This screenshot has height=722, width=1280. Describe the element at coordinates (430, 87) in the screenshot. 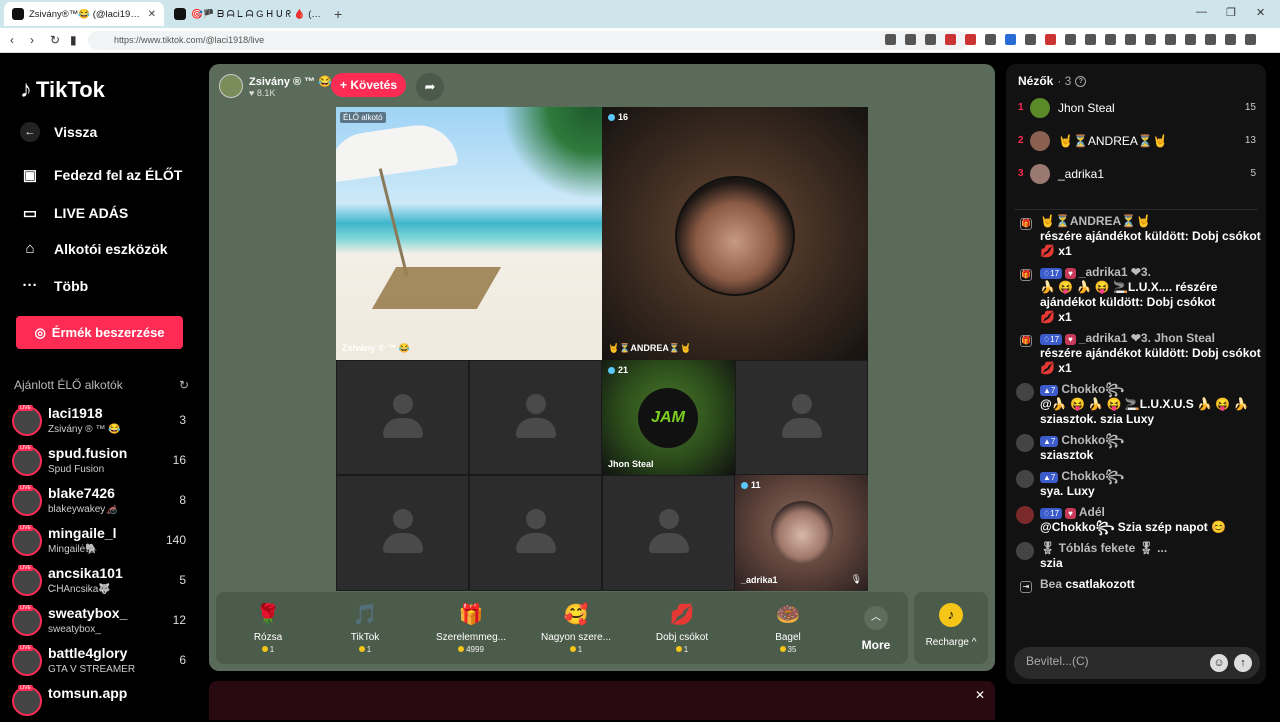

I see `share-icon: ➦` at that location.